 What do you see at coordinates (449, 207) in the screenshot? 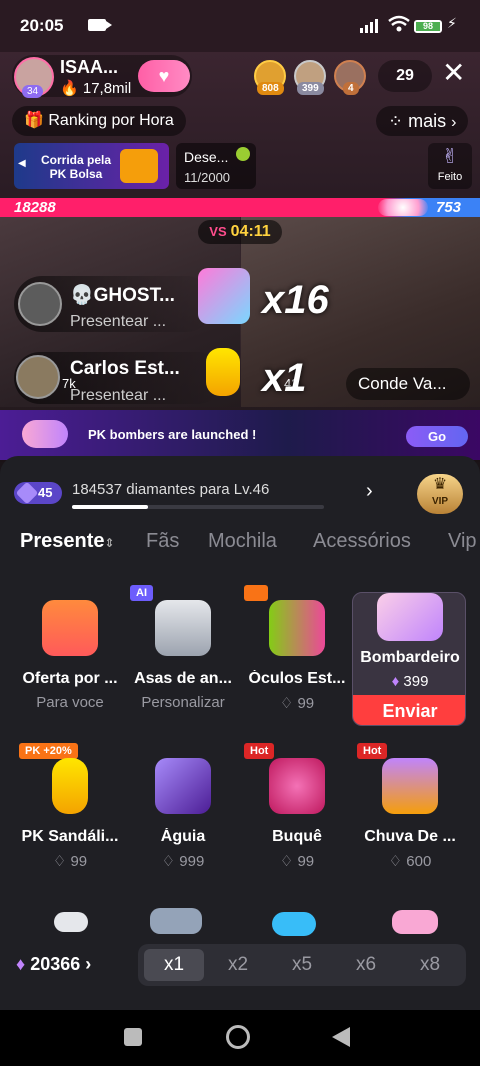
I see `pk-right-score: 753` at bounding box center [449, 207].